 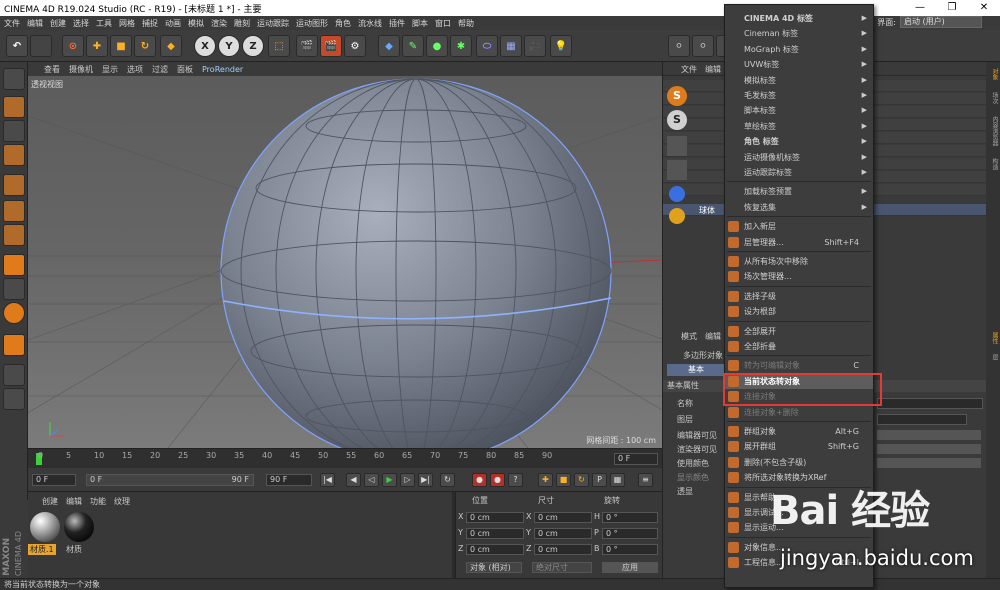 I want to click on vp-menu-camera: 摄像机, so click(x=81, y=69).